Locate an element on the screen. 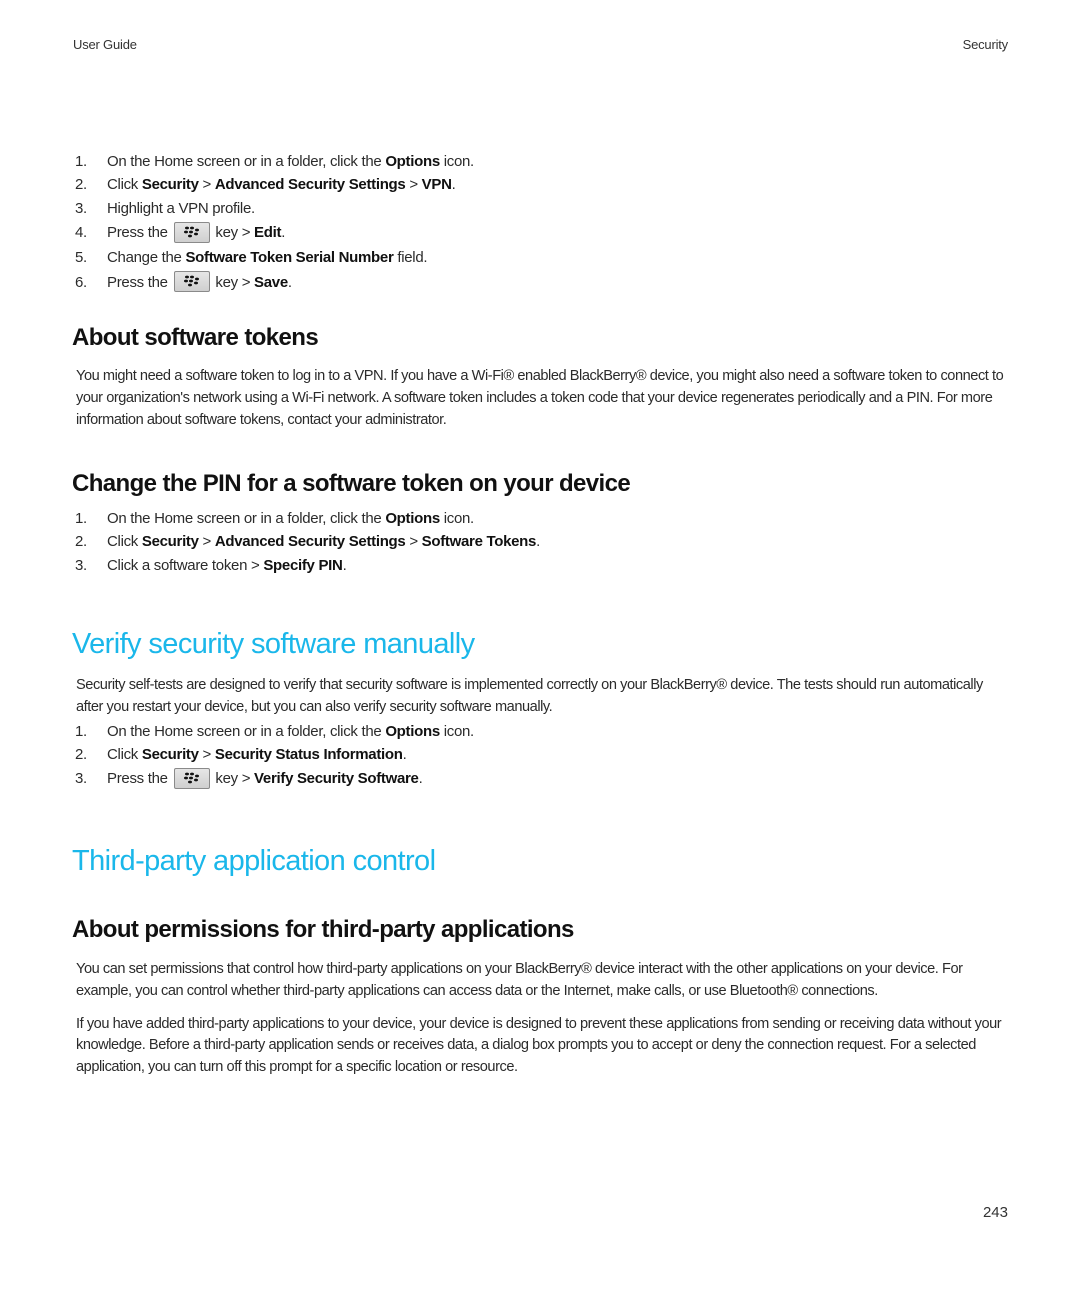 The width and height of the screenshot is (1080, 1296). ui-term: VPN is located at coordinates (436, 185).